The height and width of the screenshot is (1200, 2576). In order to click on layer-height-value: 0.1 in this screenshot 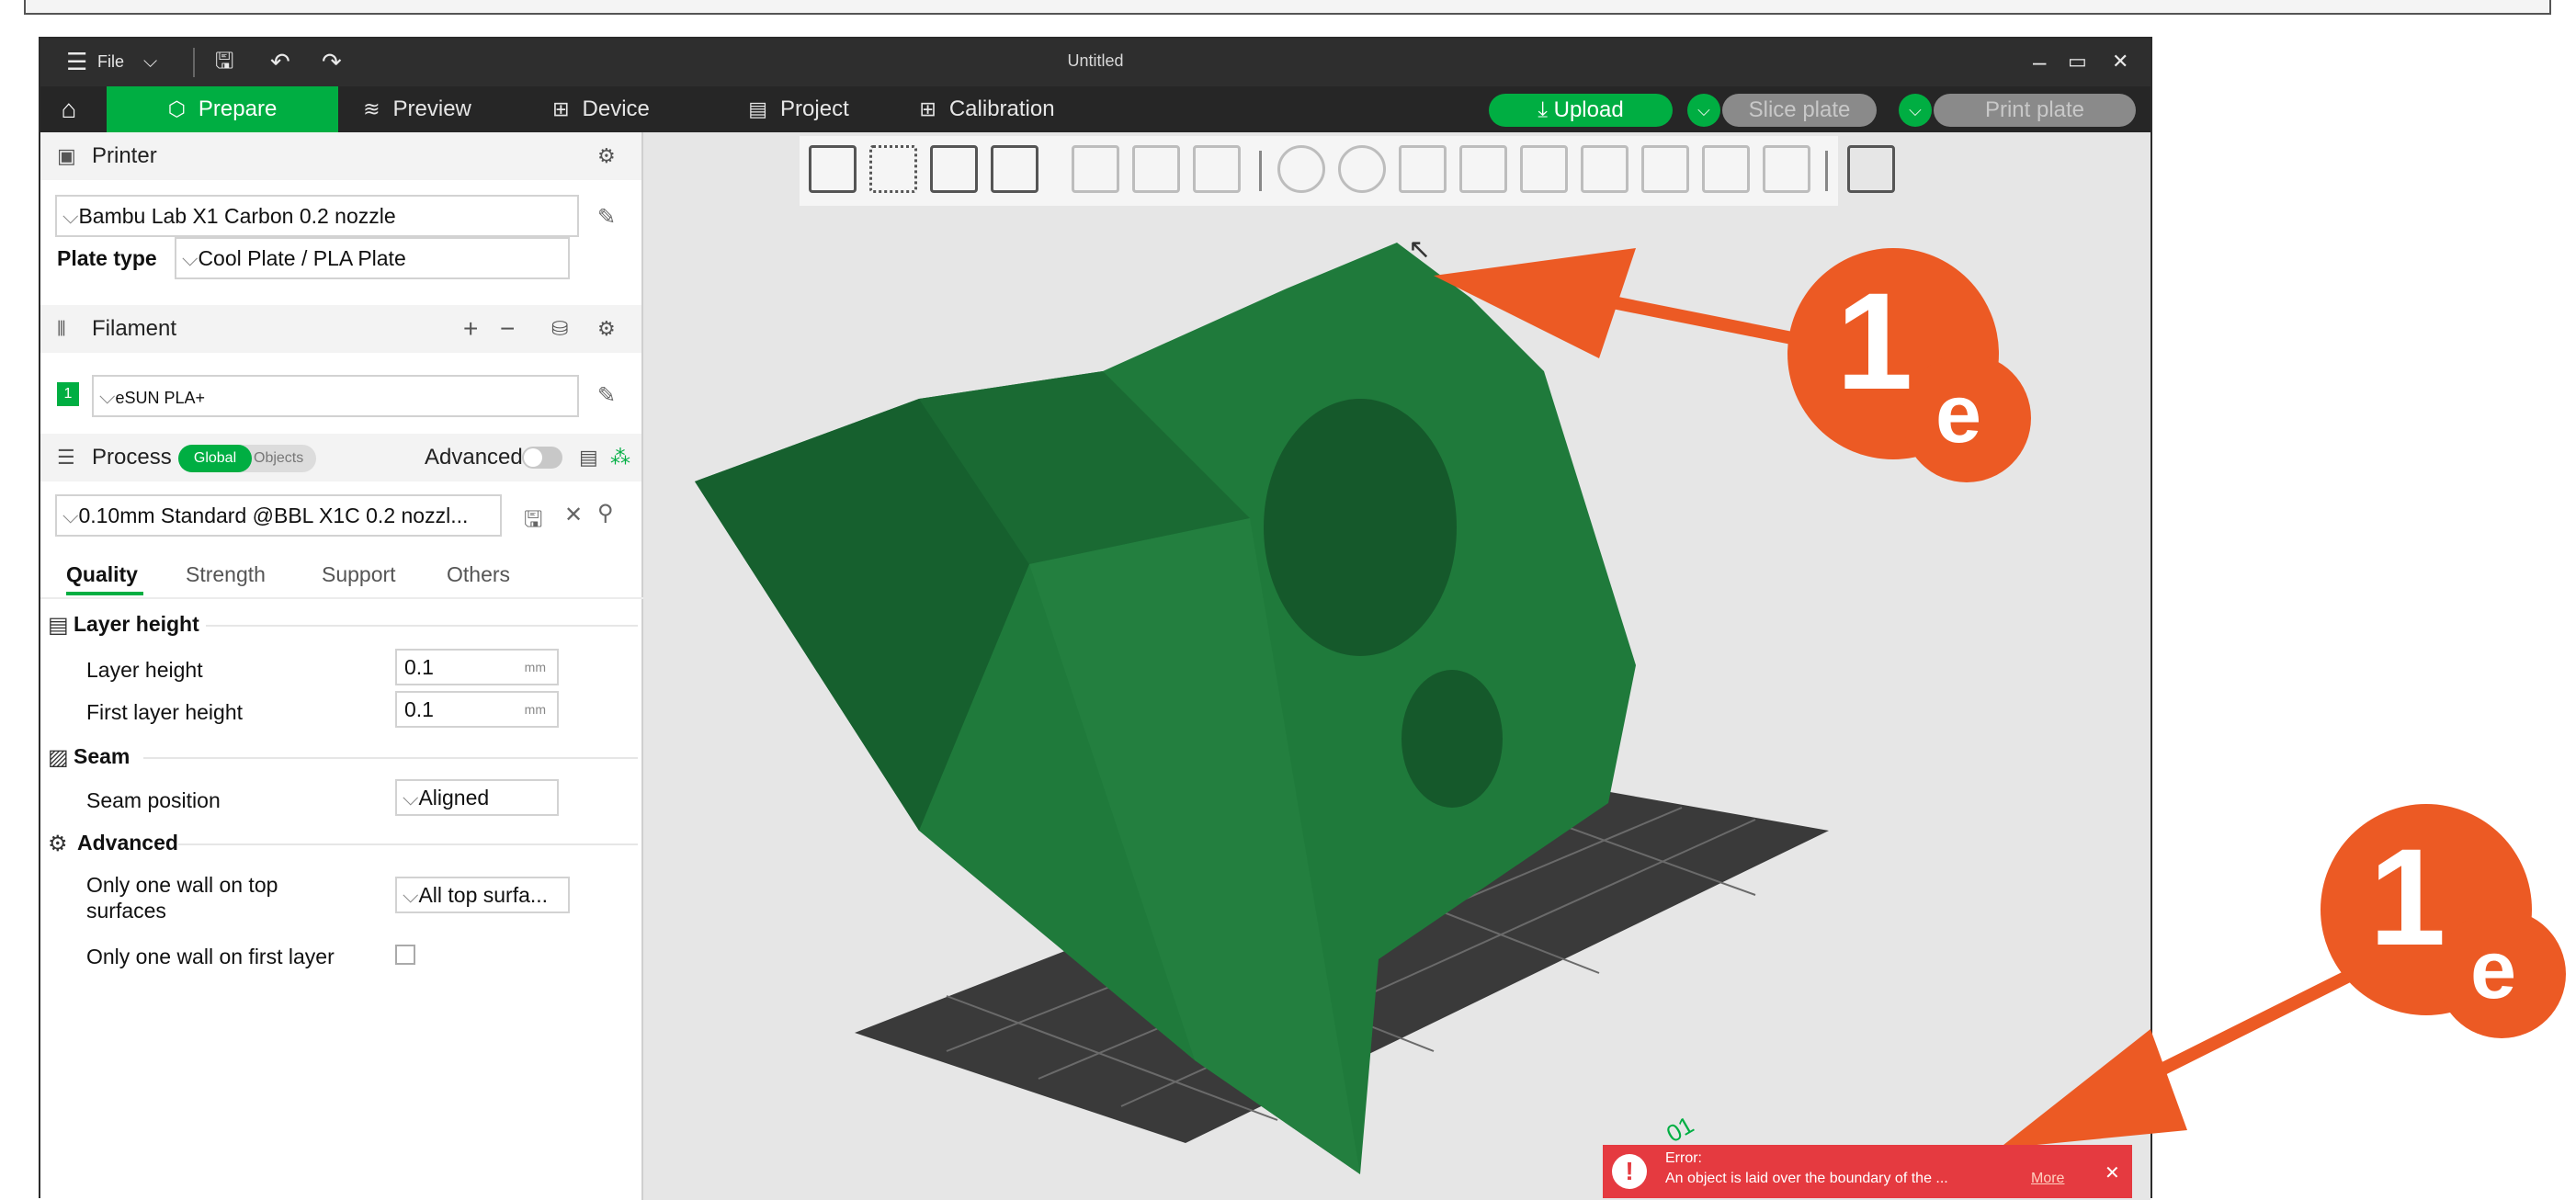, I will do `click(419, 667)`.